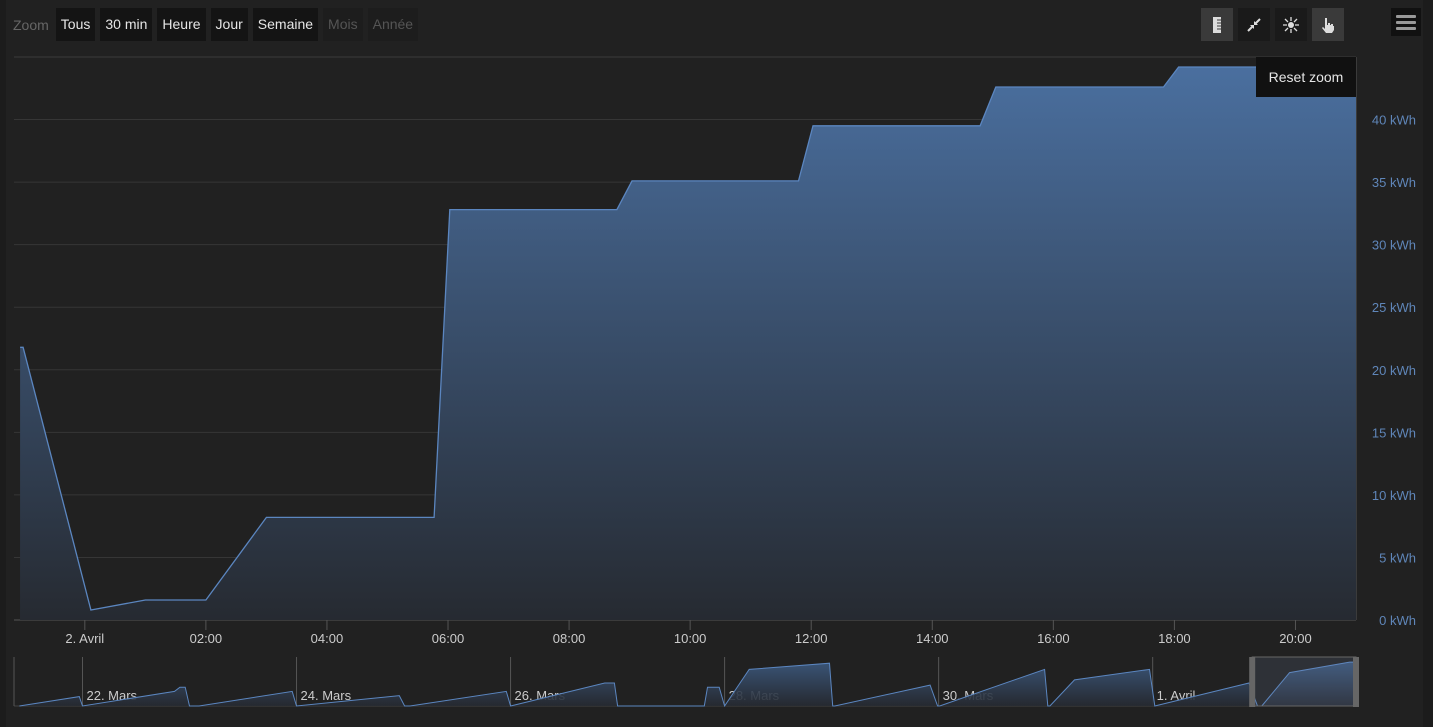 Image resolution: width=1433 pixels, height=727 pixels. I want to click on x-tick-label: 2. Avril, so click(84, 638).